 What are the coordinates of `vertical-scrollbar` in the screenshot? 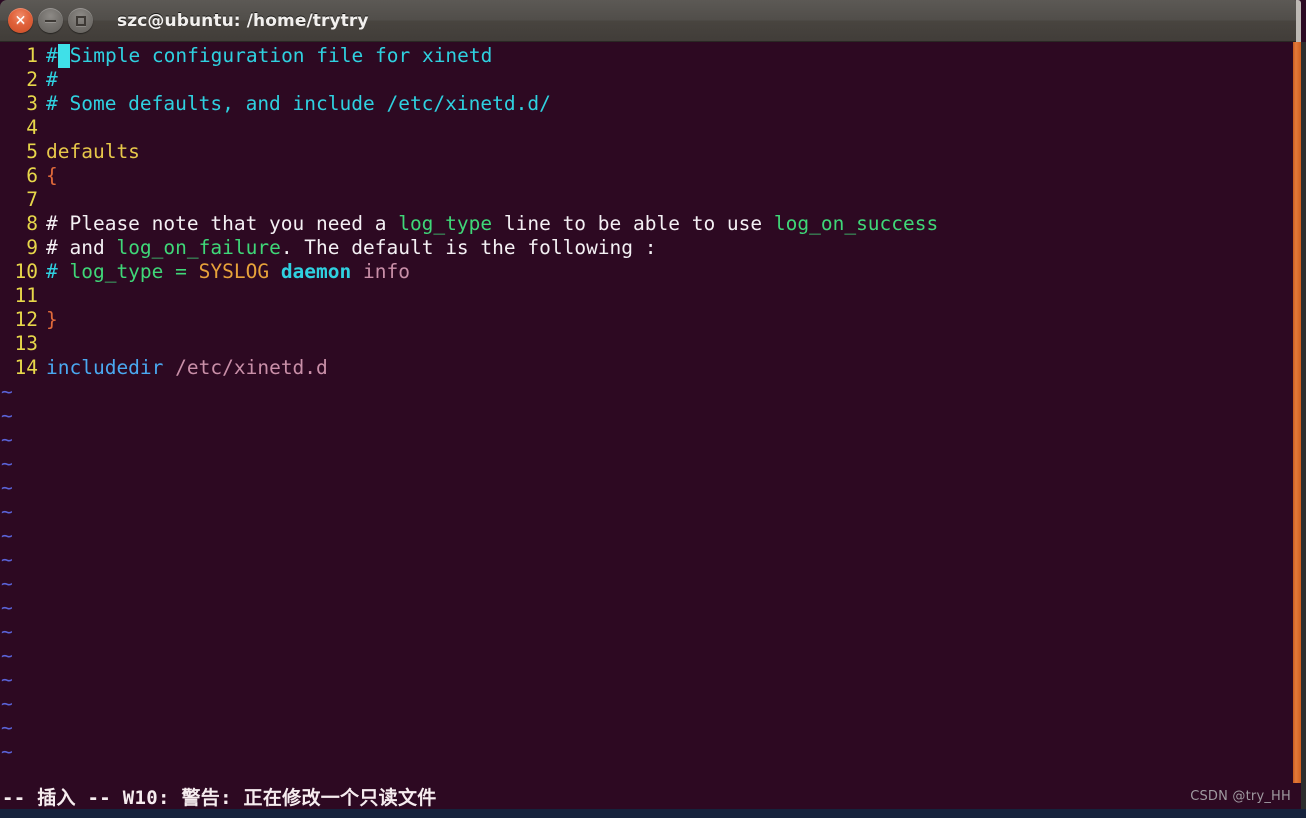 It's located at (1297, 426).